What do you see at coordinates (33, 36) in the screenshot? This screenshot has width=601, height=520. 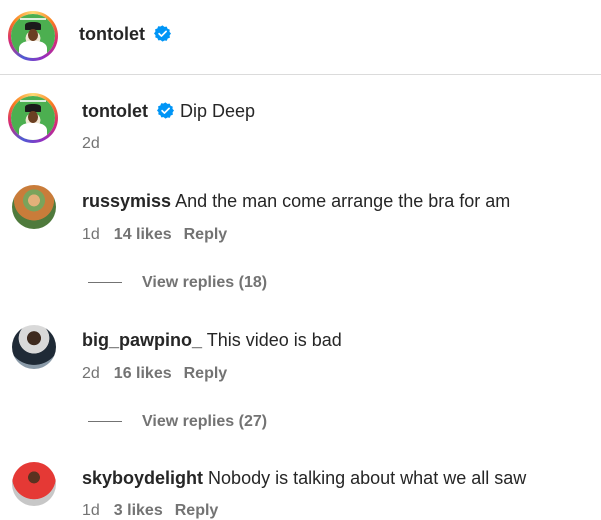 I see `header-avatar` at bounding box center [33, 36].